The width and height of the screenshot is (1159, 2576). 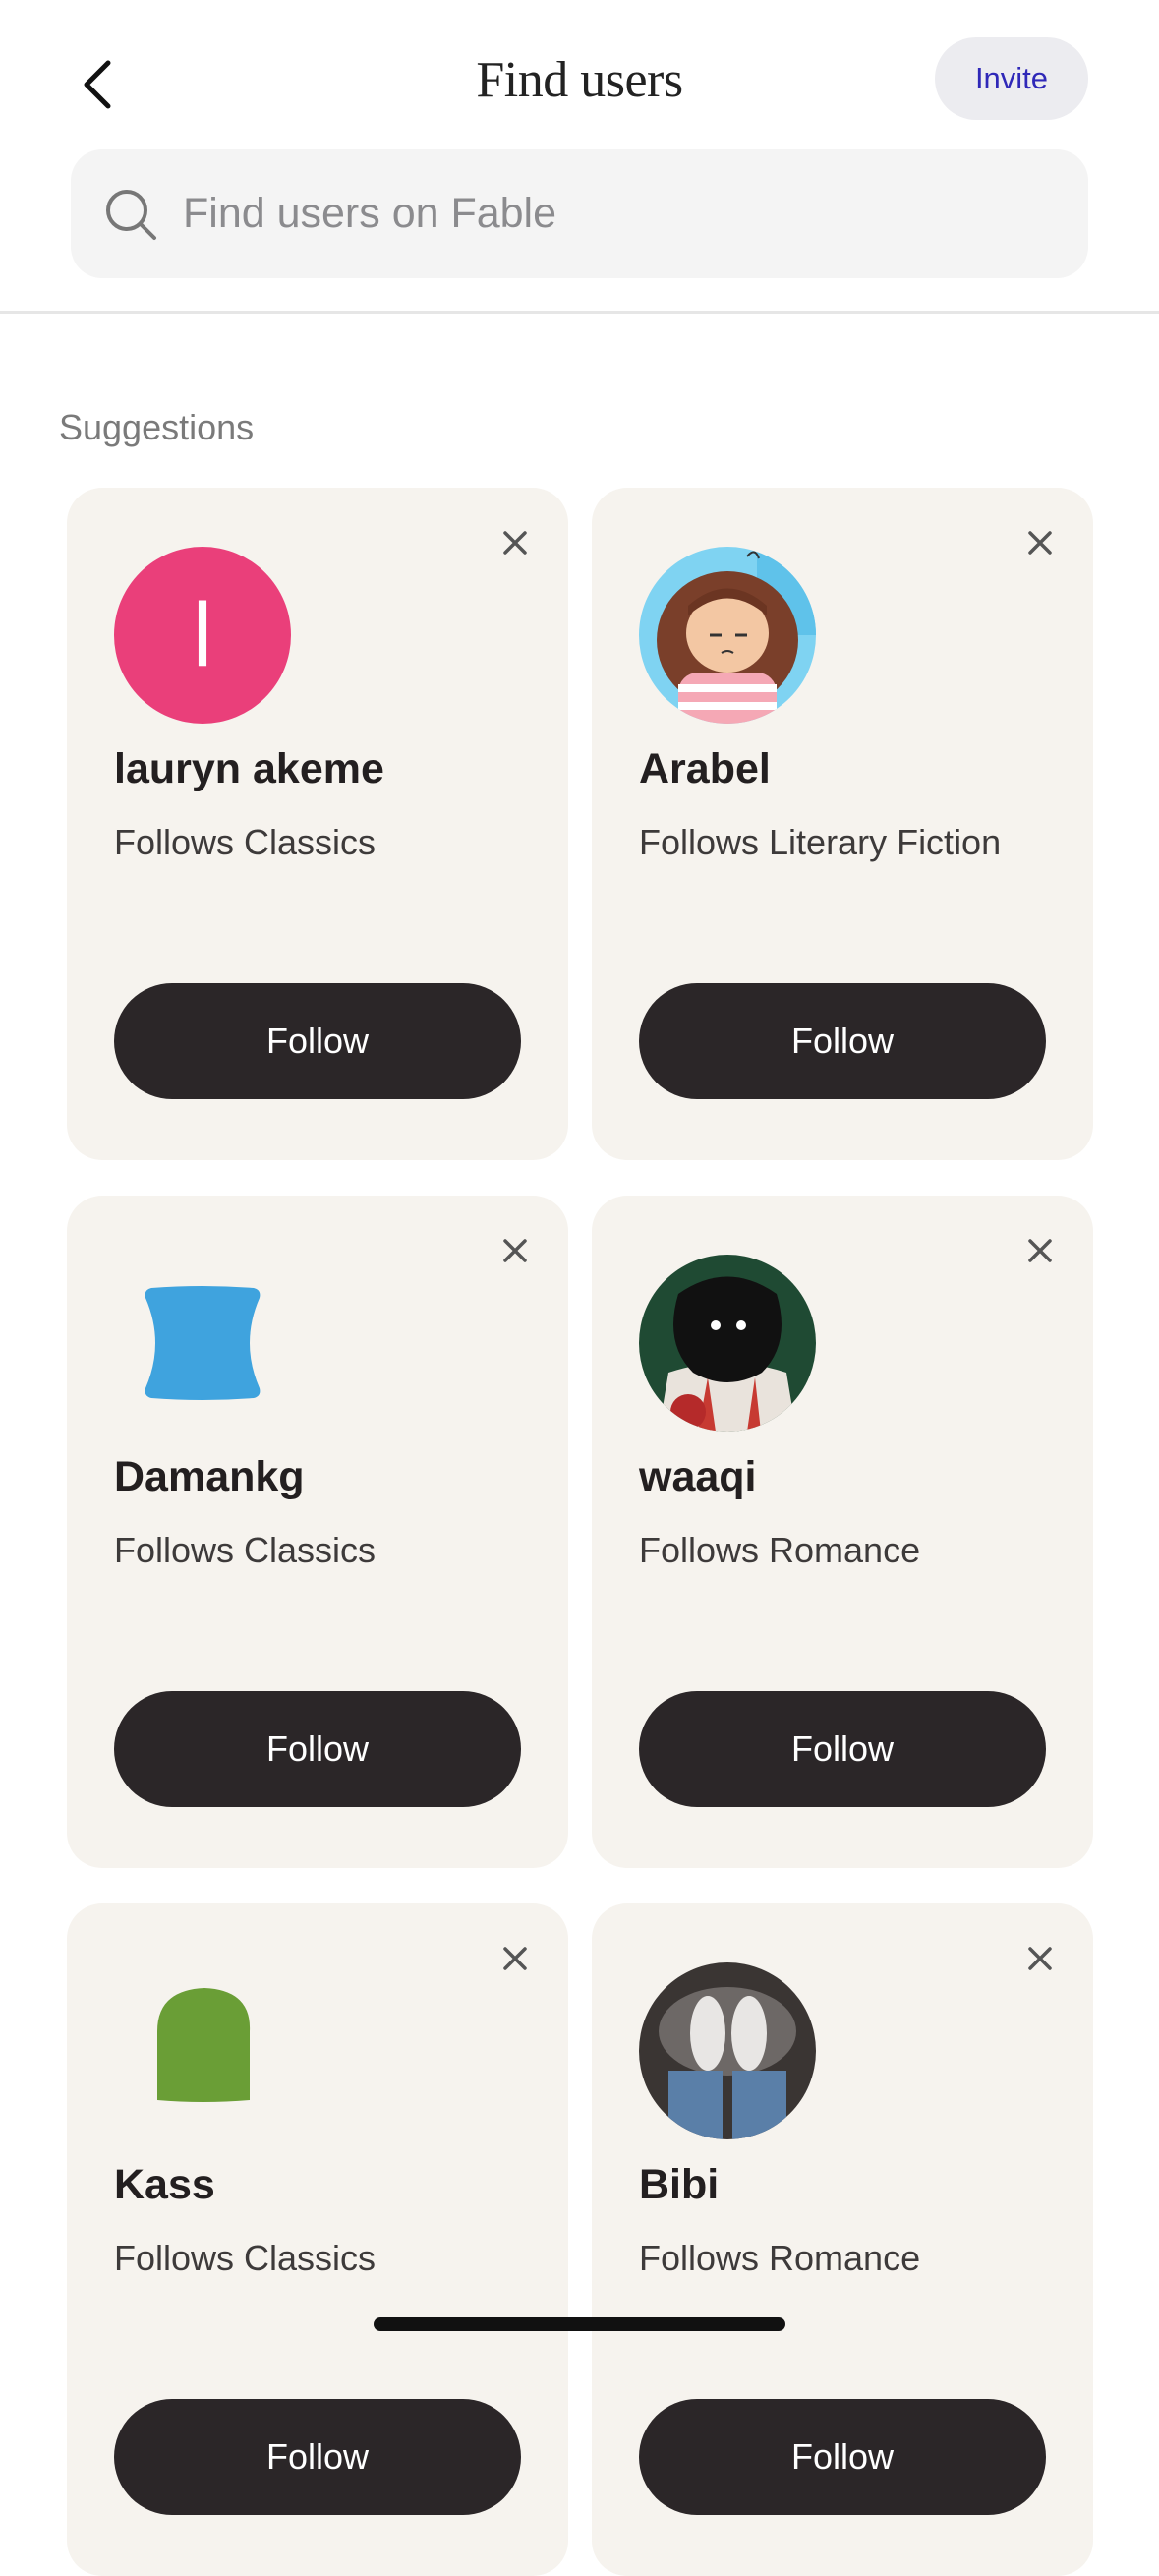 I want to click on suggestion-card: Kass Follows Classics Follow, so click(x=318, y=2239).